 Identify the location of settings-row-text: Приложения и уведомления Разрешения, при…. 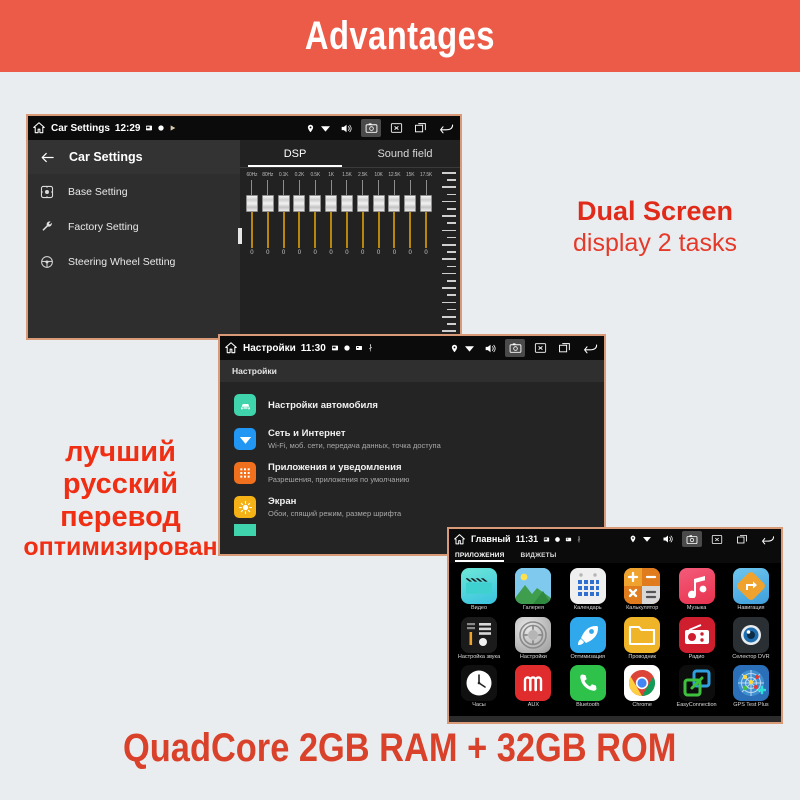
(338, 473).